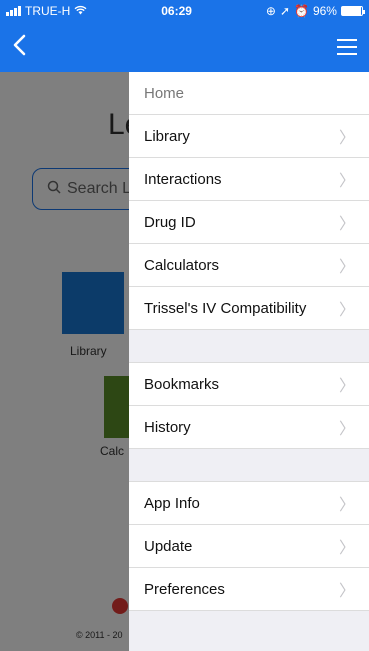  Describe the element at coordinates (184, 589) in the screenshot. I see `menu-item-label: Preferences` at that location.